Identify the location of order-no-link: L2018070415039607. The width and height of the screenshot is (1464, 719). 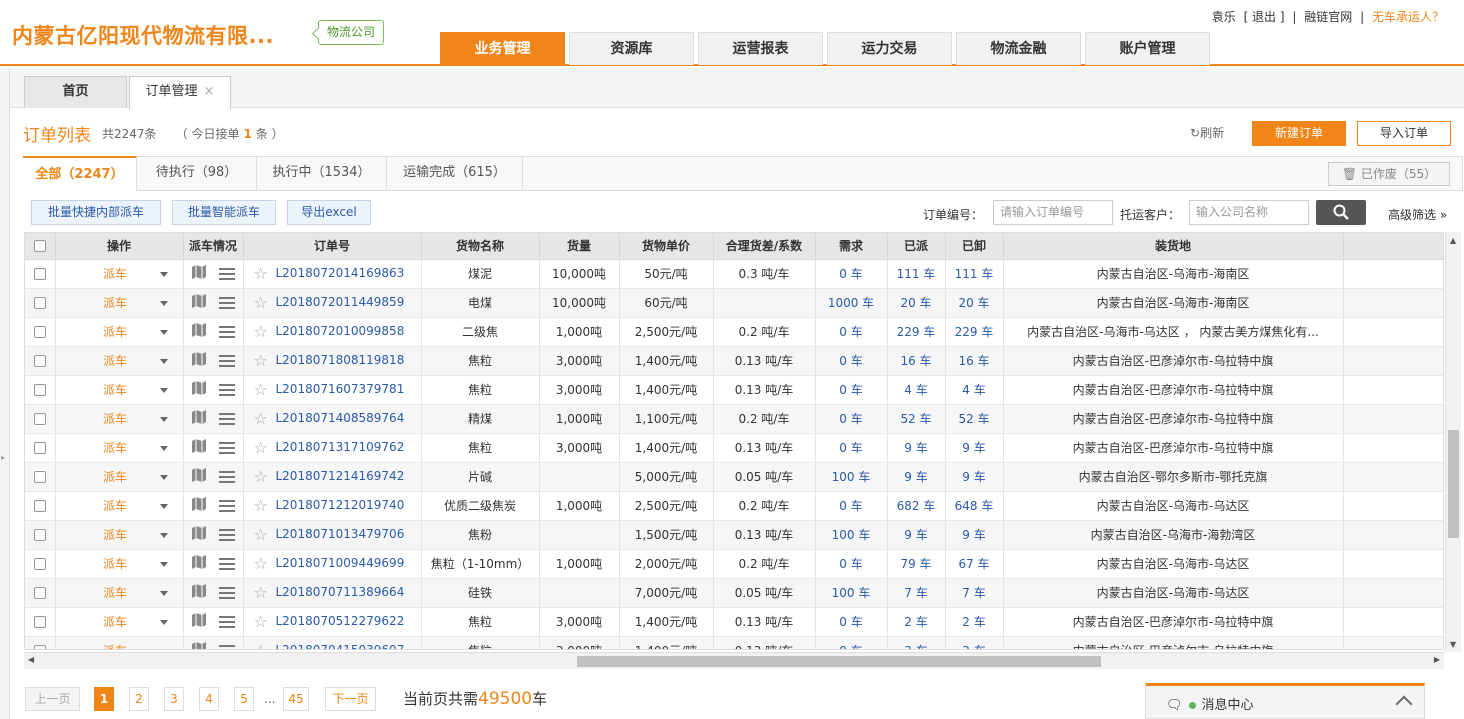
(339, 646).